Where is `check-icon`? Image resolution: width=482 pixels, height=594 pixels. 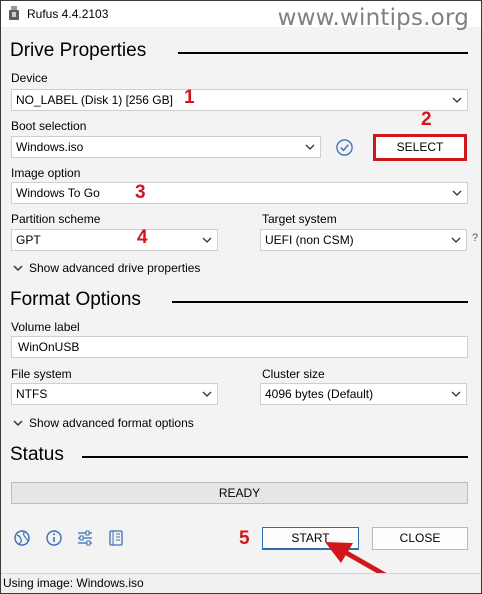
check-icon is located at coordinates (344, 147).